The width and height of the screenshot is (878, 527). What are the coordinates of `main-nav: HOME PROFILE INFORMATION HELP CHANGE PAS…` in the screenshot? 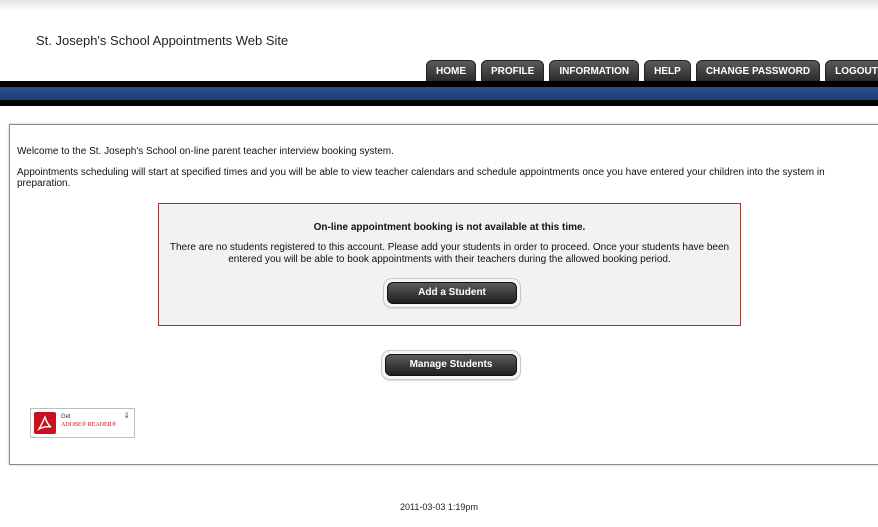 It's located at (652, 70).